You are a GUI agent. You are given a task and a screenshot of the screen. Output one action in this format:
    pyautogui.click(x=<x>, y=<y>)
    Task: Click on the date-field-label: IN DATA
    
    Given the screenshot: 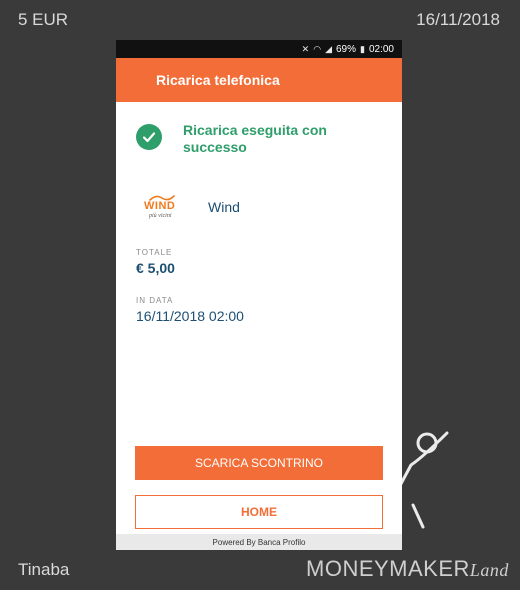 What is the action you would take?
    pyautogui.click(x=155, y=300)
    